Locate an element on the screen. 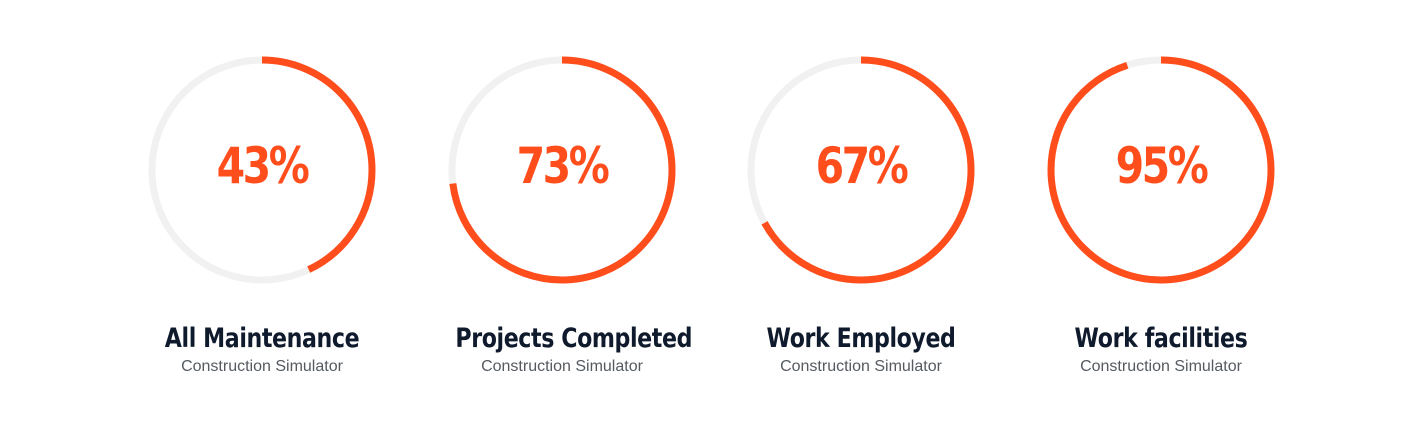  progress-ring: 95% is located at coordinates (1161, 170).